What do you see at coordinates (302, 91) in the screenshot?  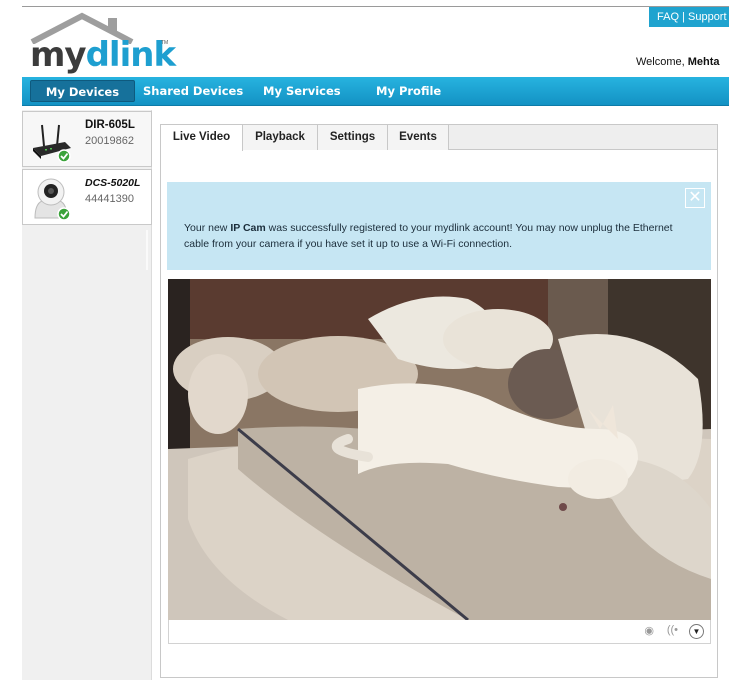 I see `nav-my-services: My Services` at bounding box center [302, 91].